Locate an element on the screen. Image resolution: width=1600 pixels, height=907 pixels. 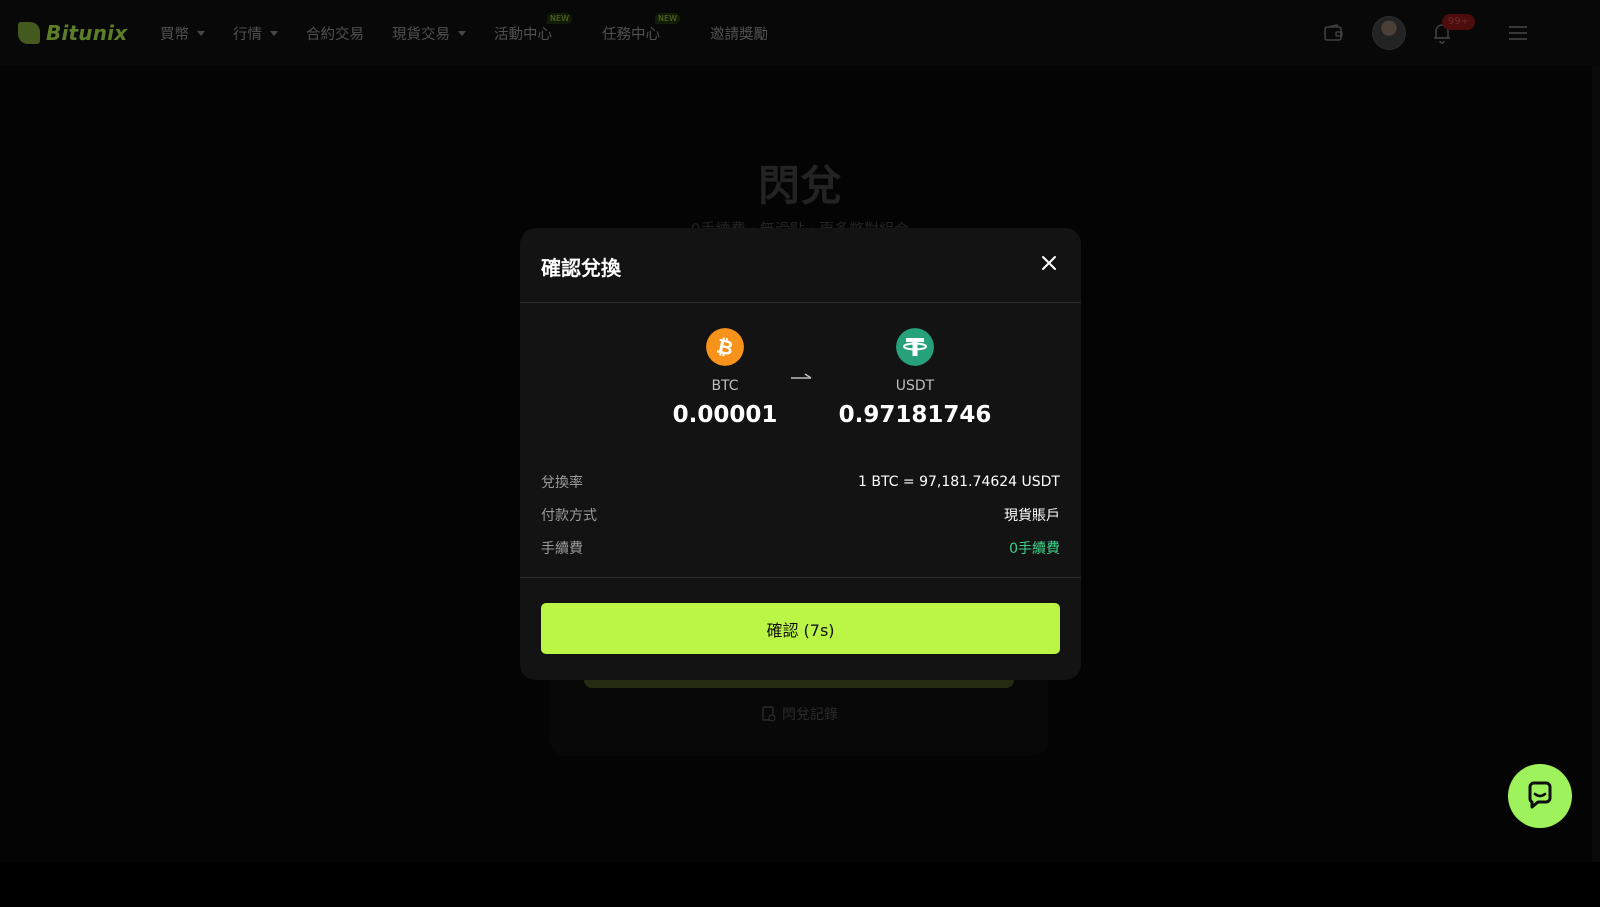
confirm-button: 確認 (7s) is located at coordinates (800, 628).